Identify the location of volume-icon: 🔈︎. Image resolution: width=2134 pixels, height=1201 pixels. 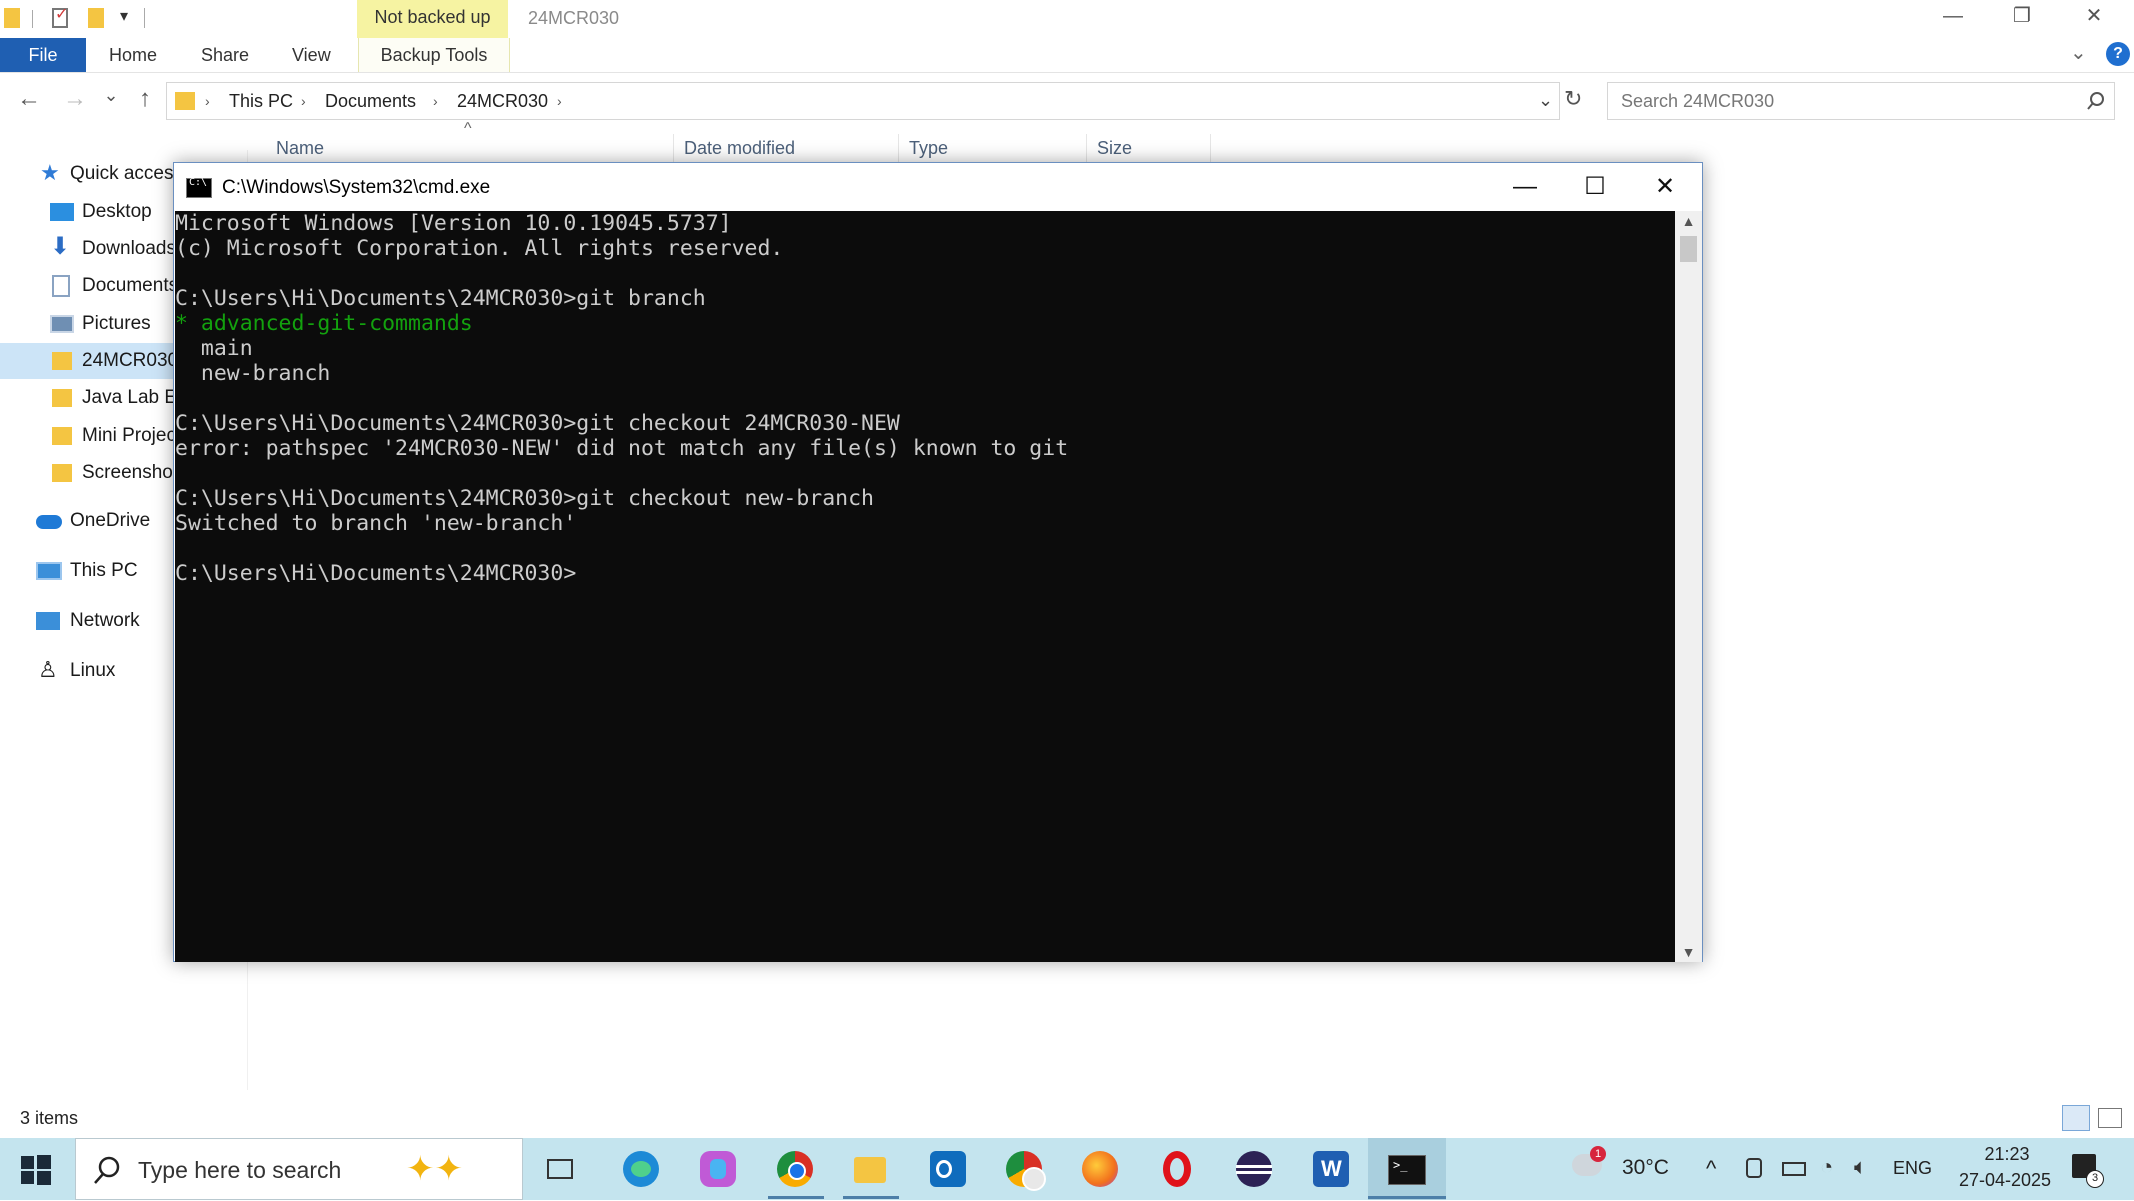
(1860, 1167).